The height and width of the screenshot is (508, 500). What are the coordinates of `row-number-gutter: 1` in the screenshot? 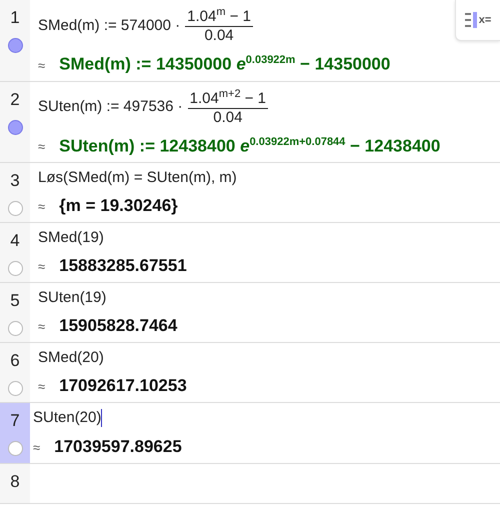 It's located at (15, 40).